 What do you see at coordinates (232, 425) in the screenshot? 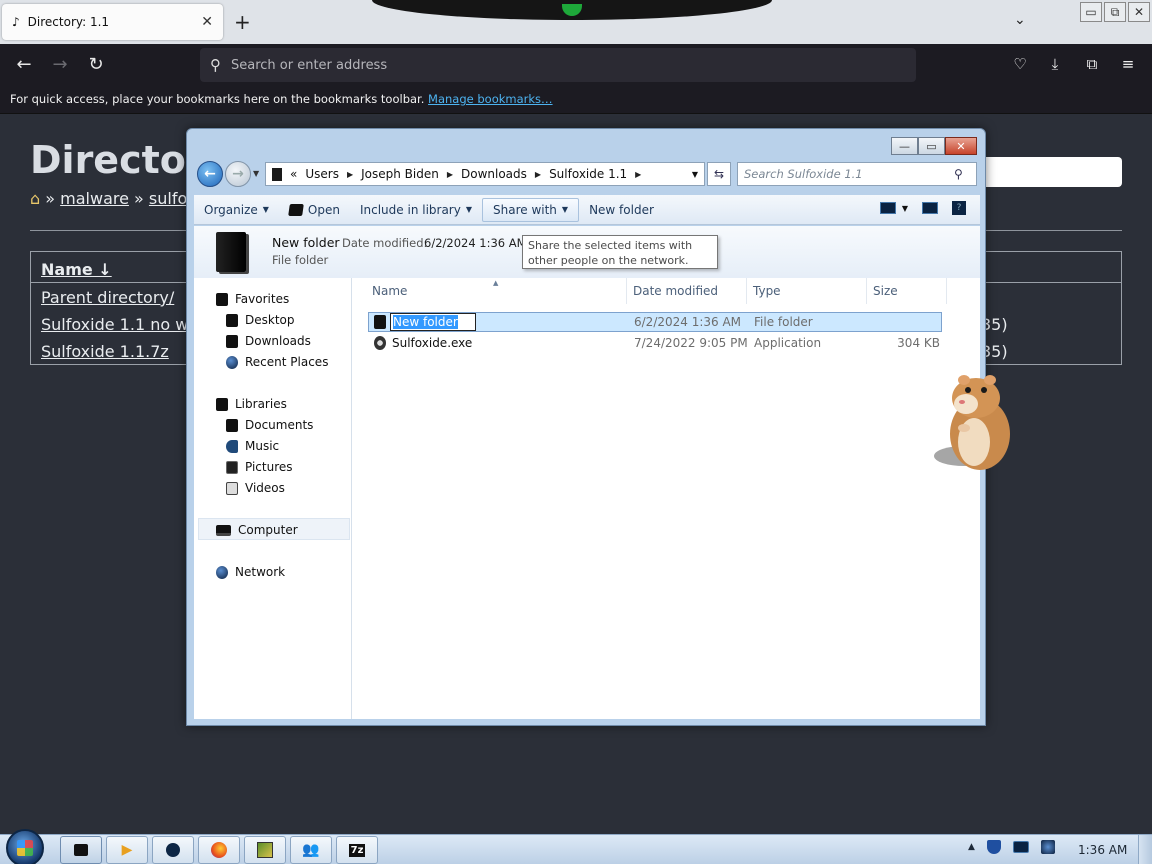
I see `documents-icon` at bounding box center [232, 425].